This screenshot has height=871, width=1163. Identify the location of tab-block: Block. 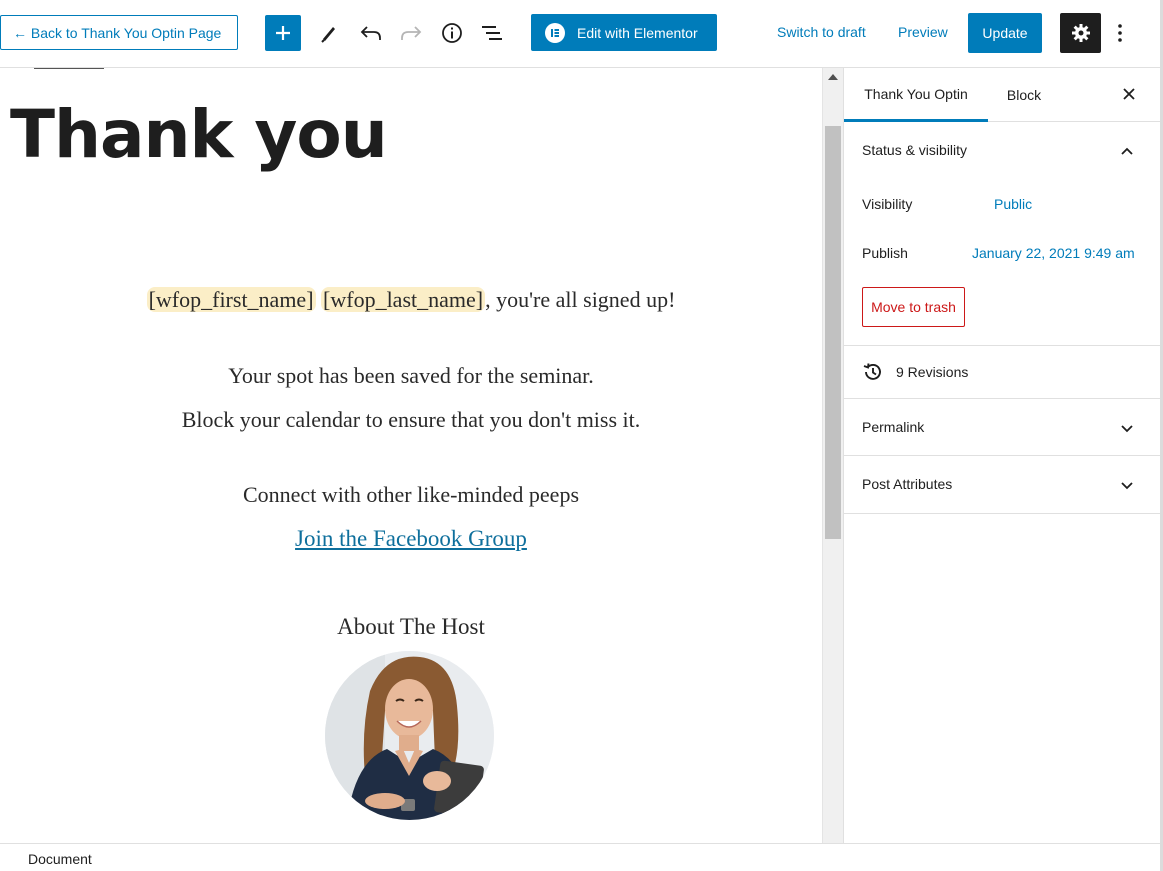
(1024, 95).